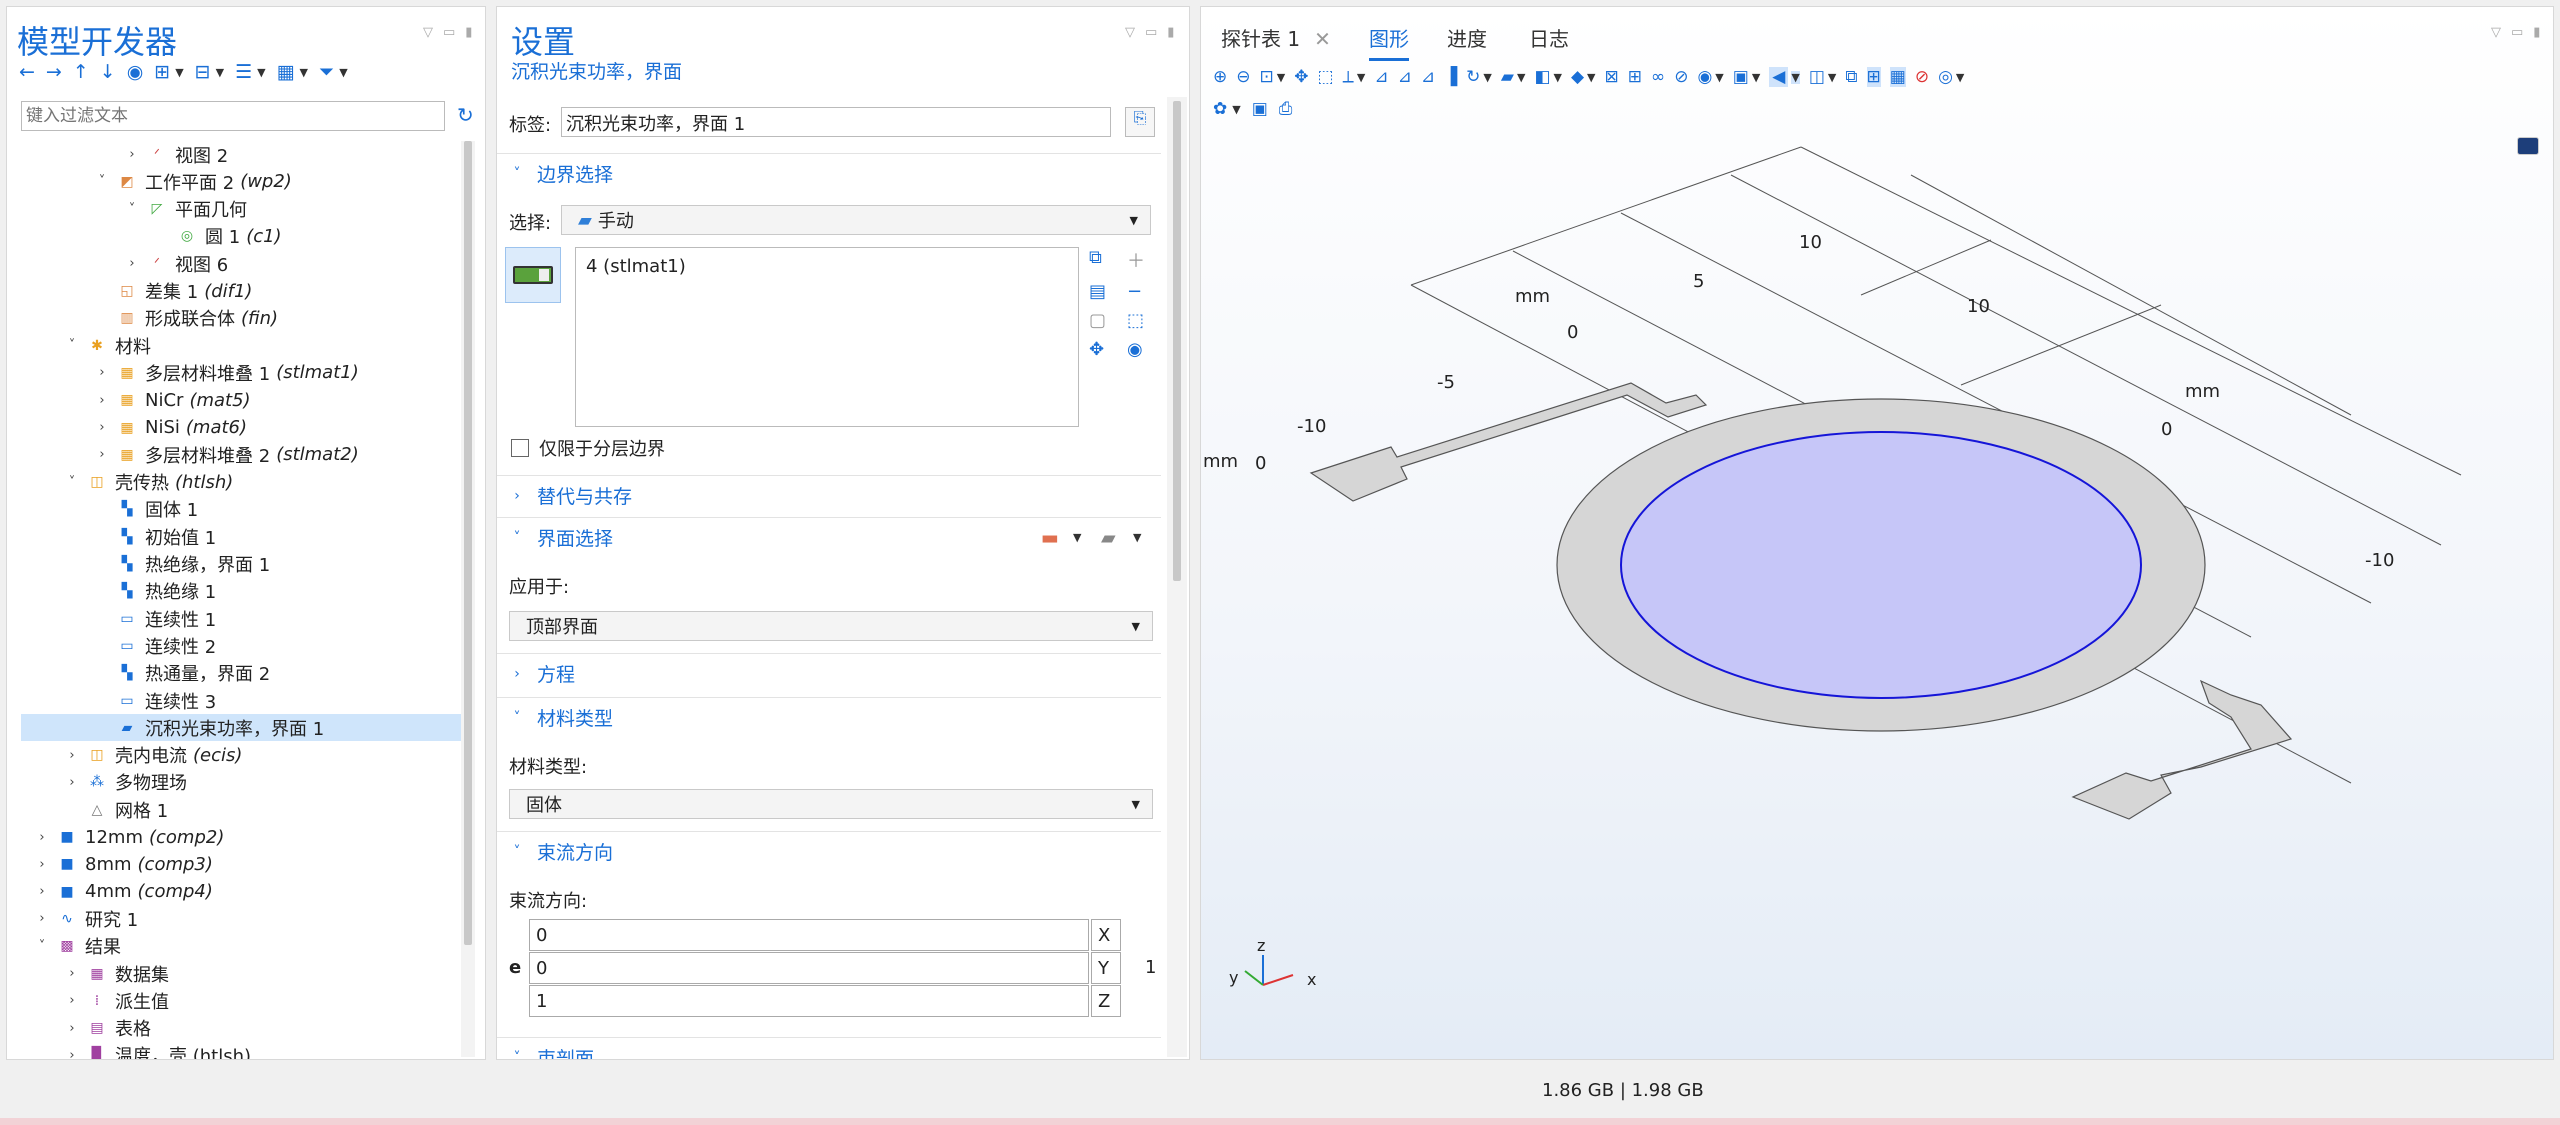 This screenshot has width=2560, height=1125. Describe the element at coordinates (827, 266) in the screenshot. I see `selection-list-item: 4 (stlmat1)` at that location.